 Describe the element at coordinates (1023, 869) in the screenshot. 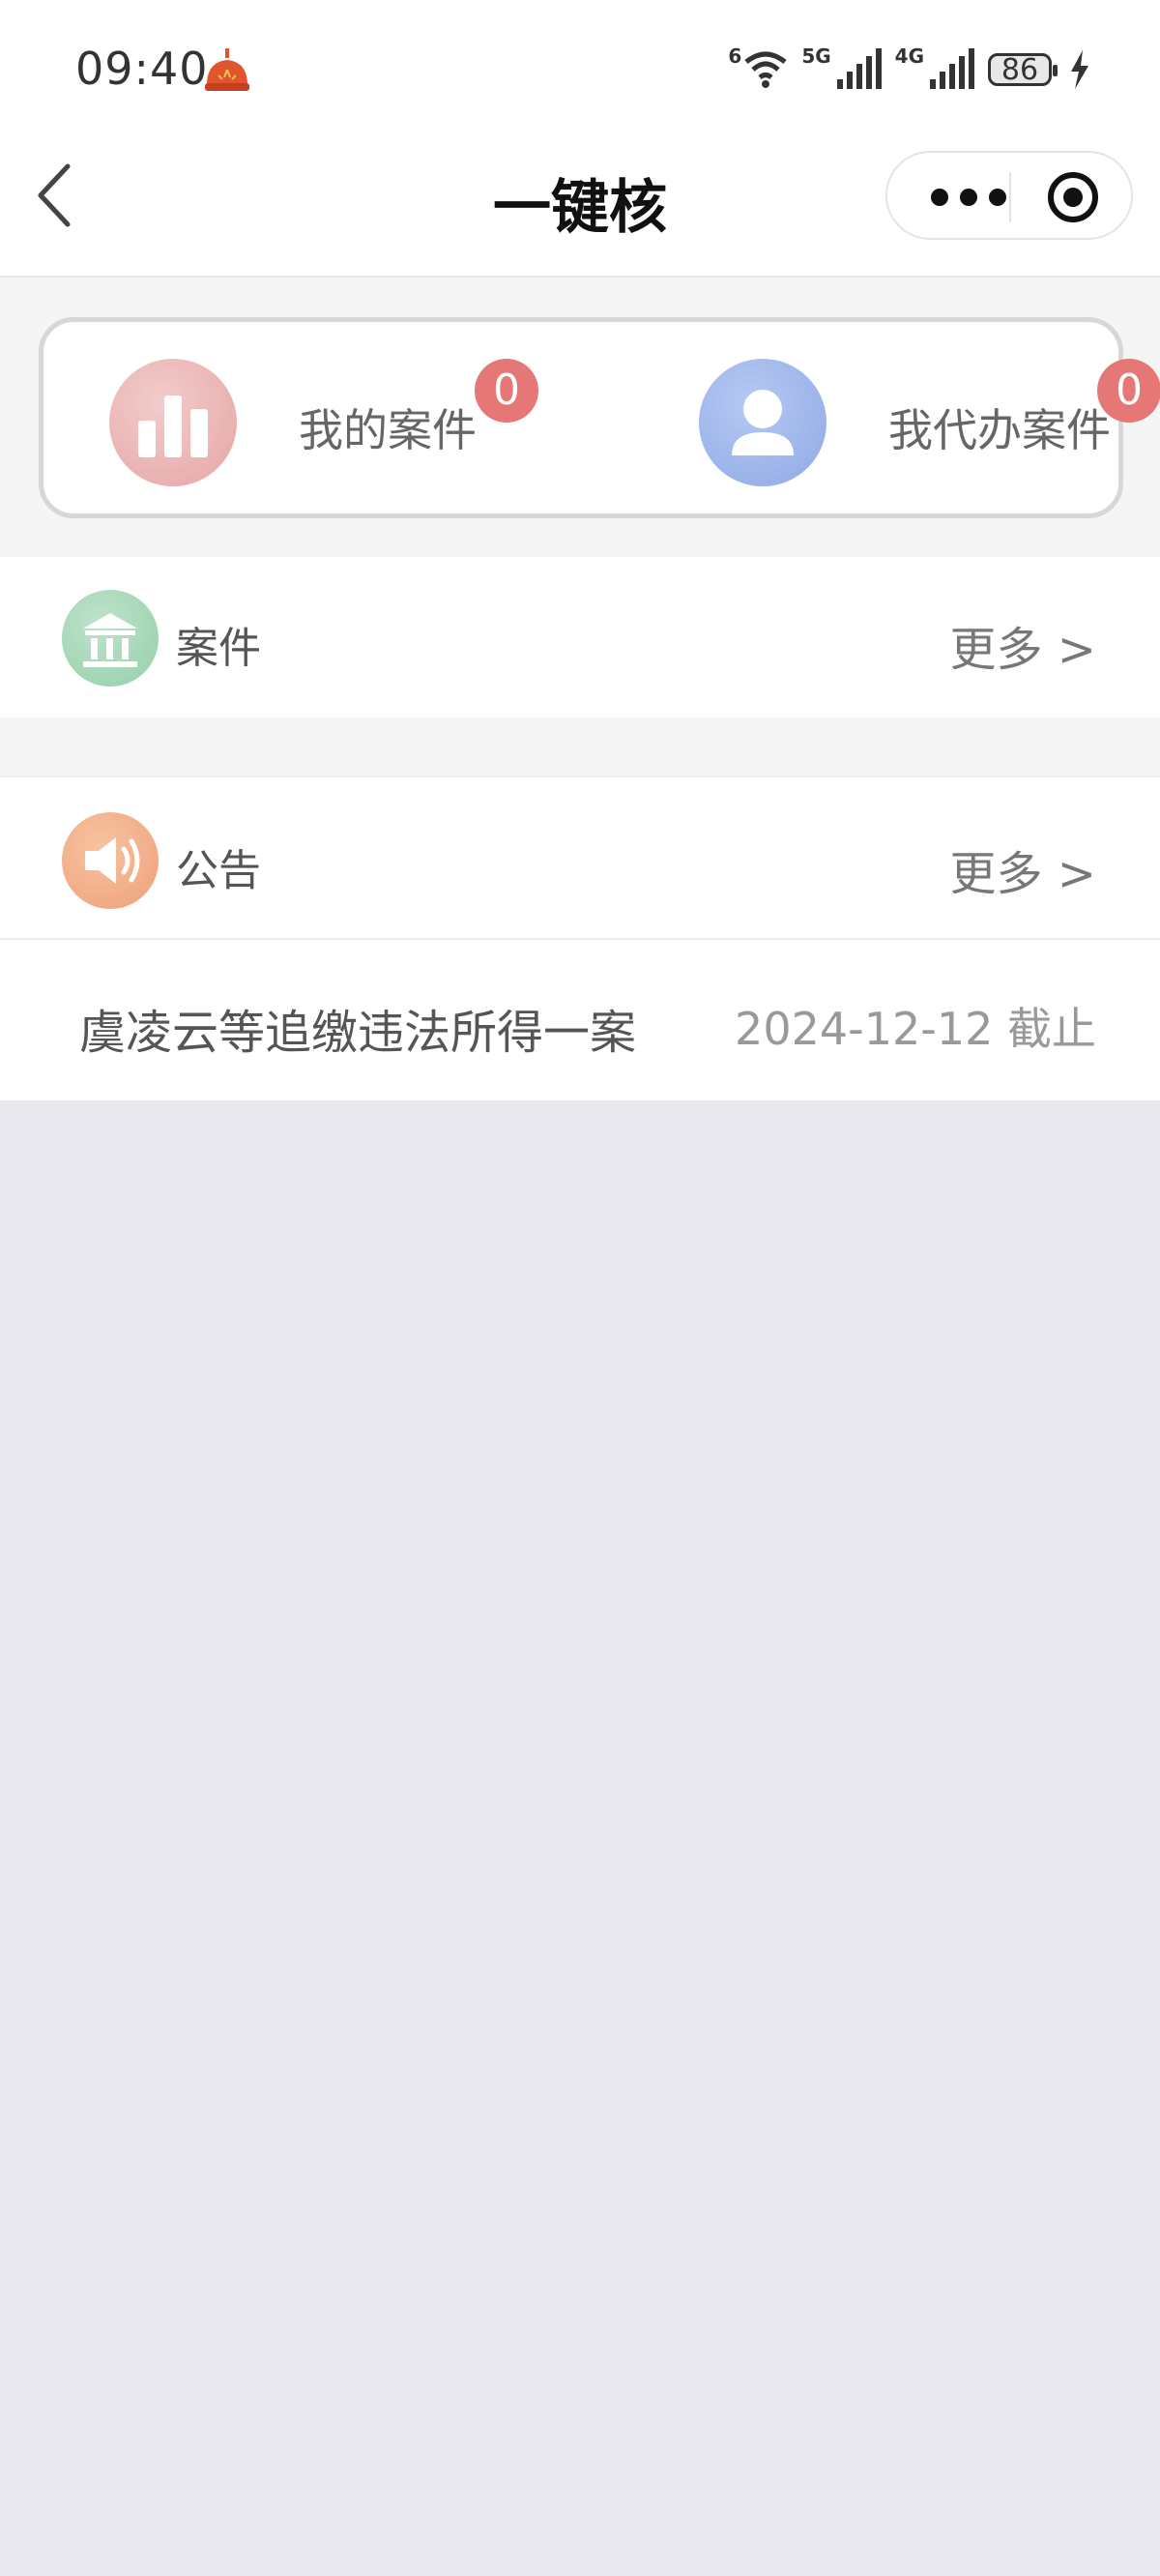

I see `notice-more-link: 更多 >` at that location.